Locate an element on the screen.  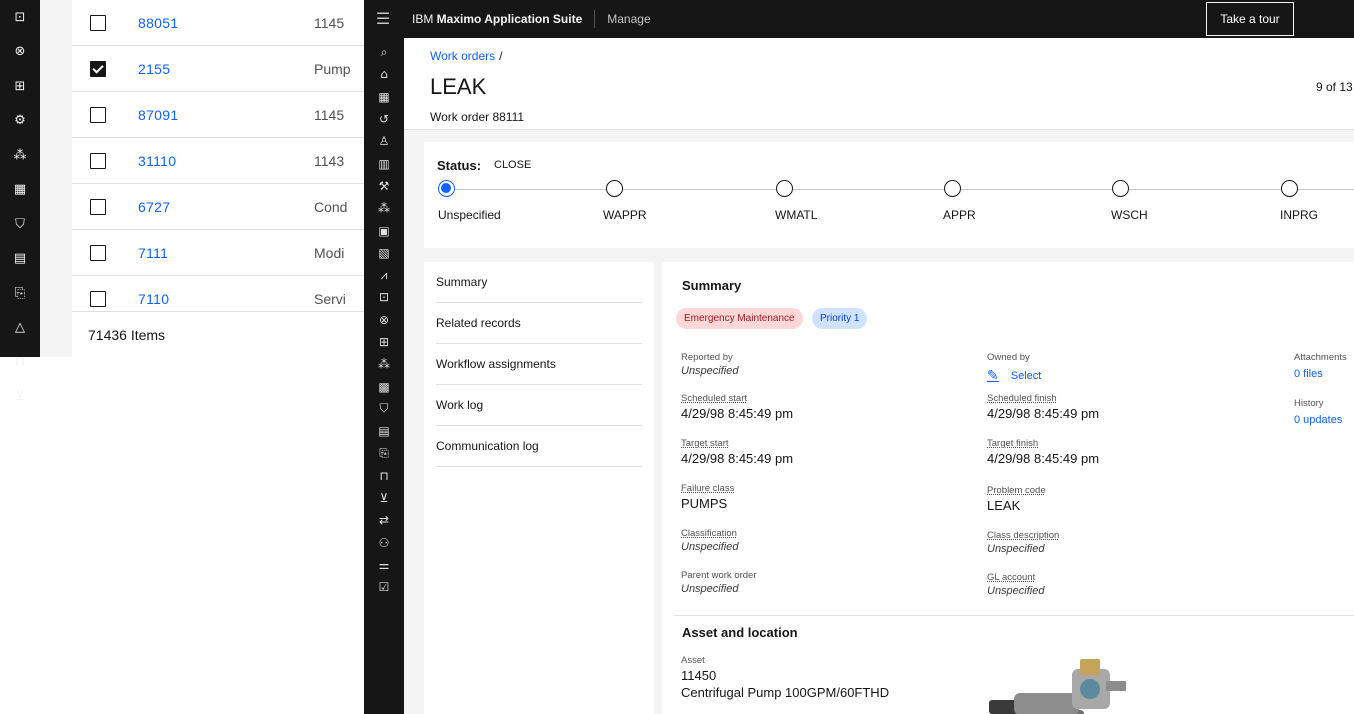
field-value: PUMPS is located at coordinates (707, 503).